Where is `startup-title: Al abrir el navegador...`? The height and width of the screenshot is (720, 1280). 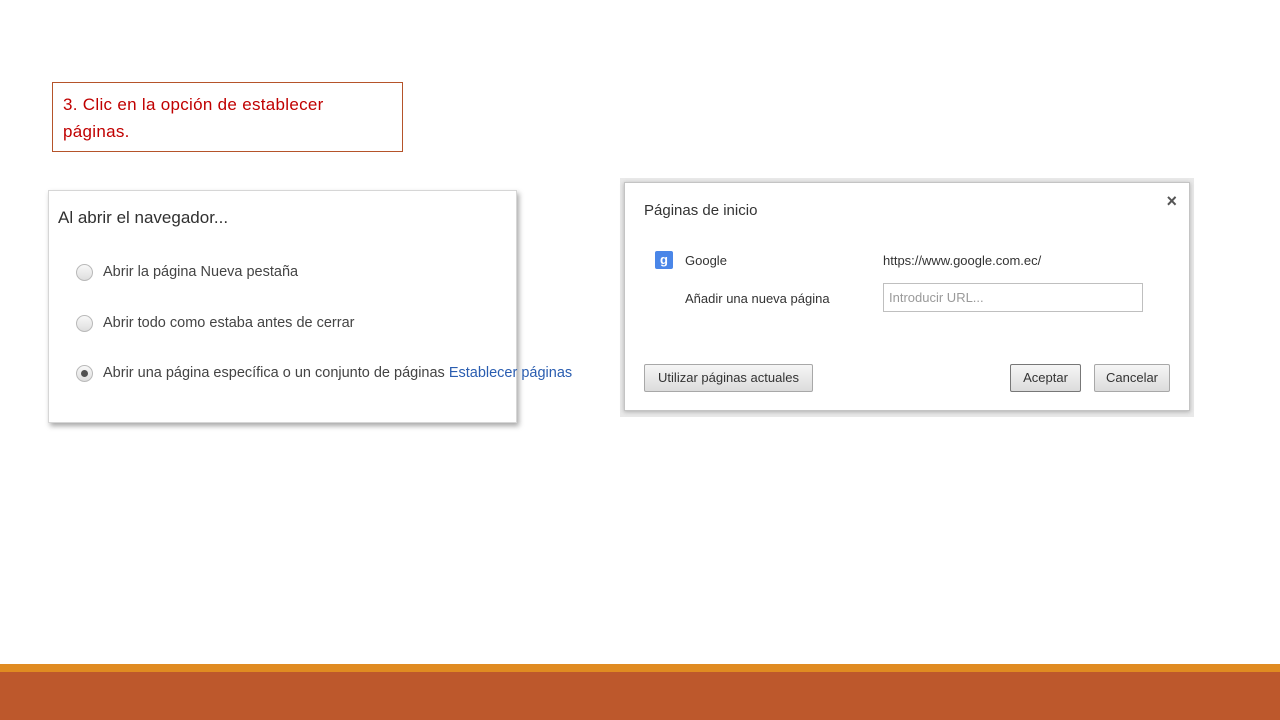 startup-title: Al abrir el navegador... is located at coordinates (143, 217).